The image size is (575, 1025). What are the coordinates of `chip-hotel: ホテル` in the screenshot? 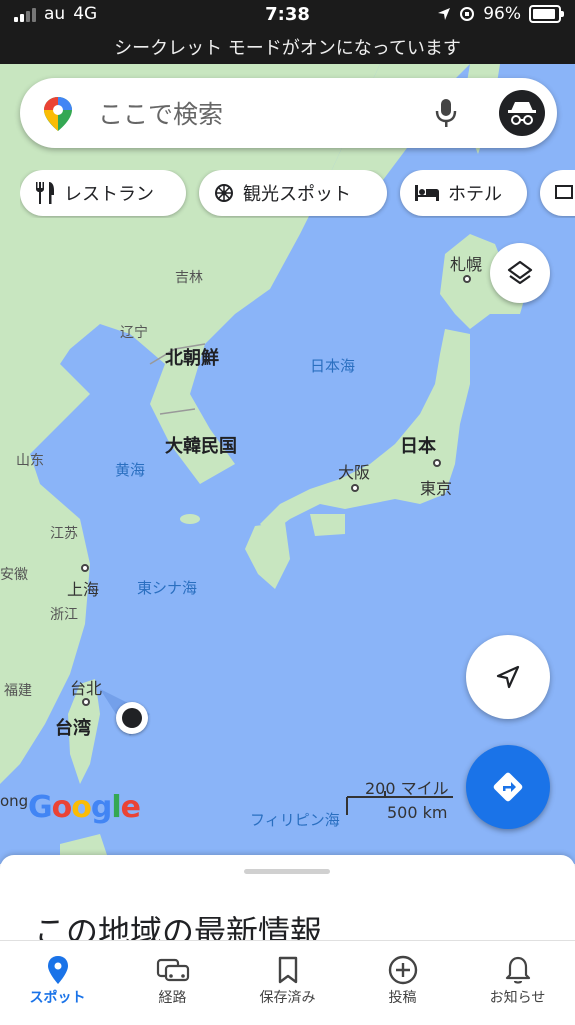 It's located at (463, 193).